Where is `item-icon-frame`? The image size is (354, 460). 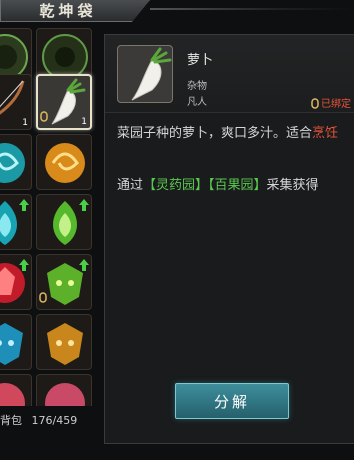 item-icon-frame is located at coordinates (145, 74).